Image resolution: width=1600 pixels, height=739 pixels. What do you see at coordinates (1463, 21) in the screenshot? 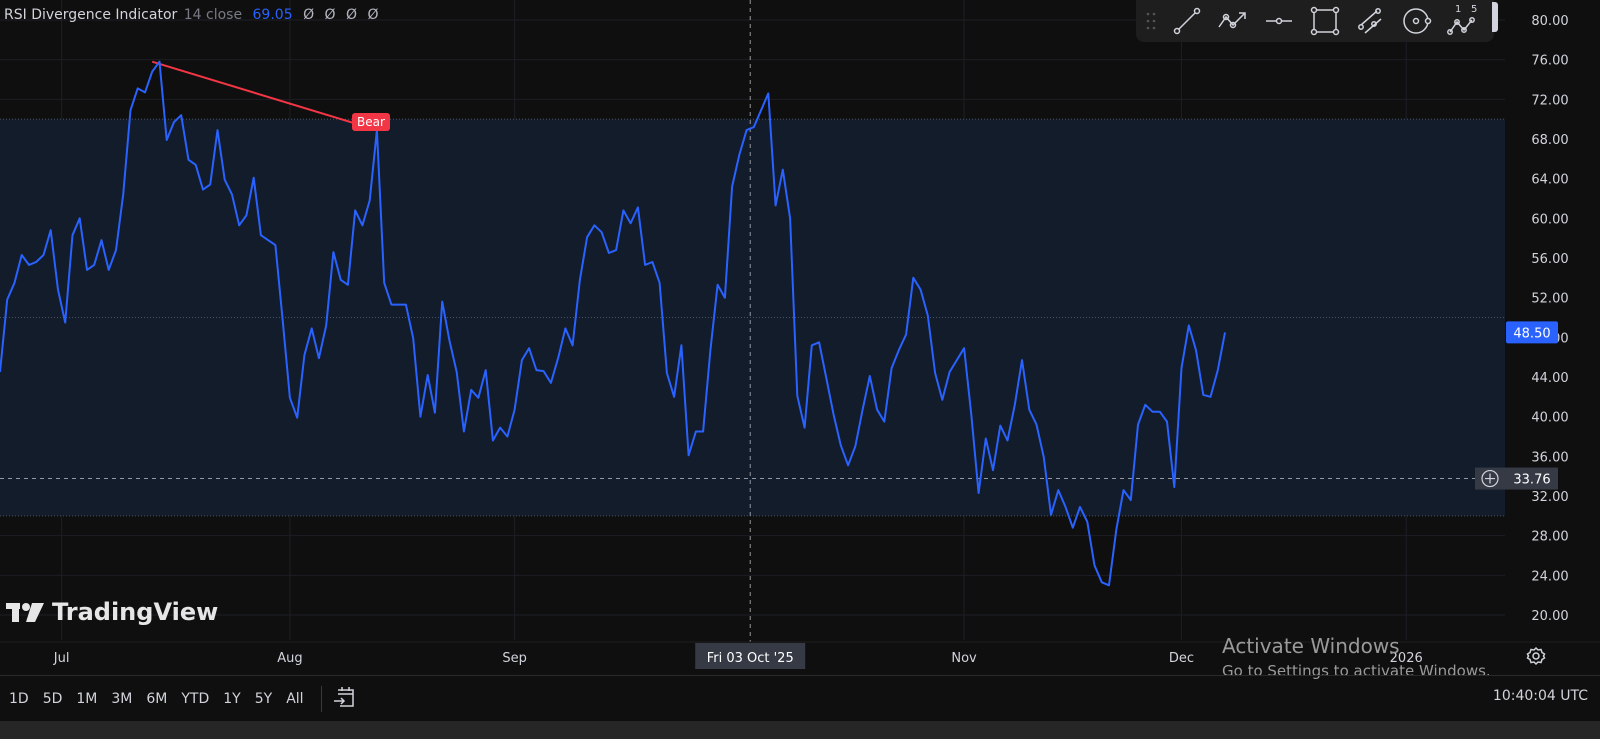
I see `xabcd-pattern-icon: 1 5` at bounding box center [1463, 21].